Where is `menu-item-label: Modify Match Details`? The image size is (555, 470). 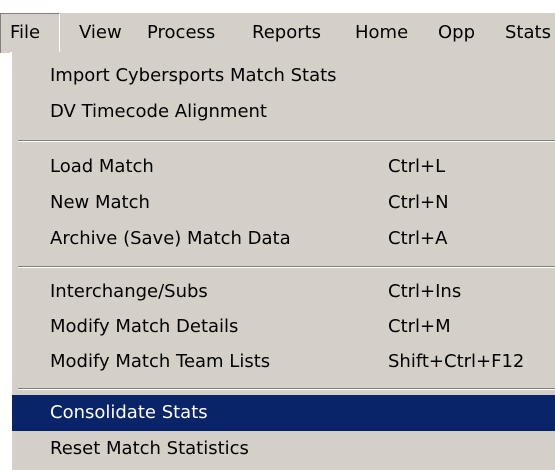
menu-item-label: Modify Match Details is located at coordinates (144, 326).